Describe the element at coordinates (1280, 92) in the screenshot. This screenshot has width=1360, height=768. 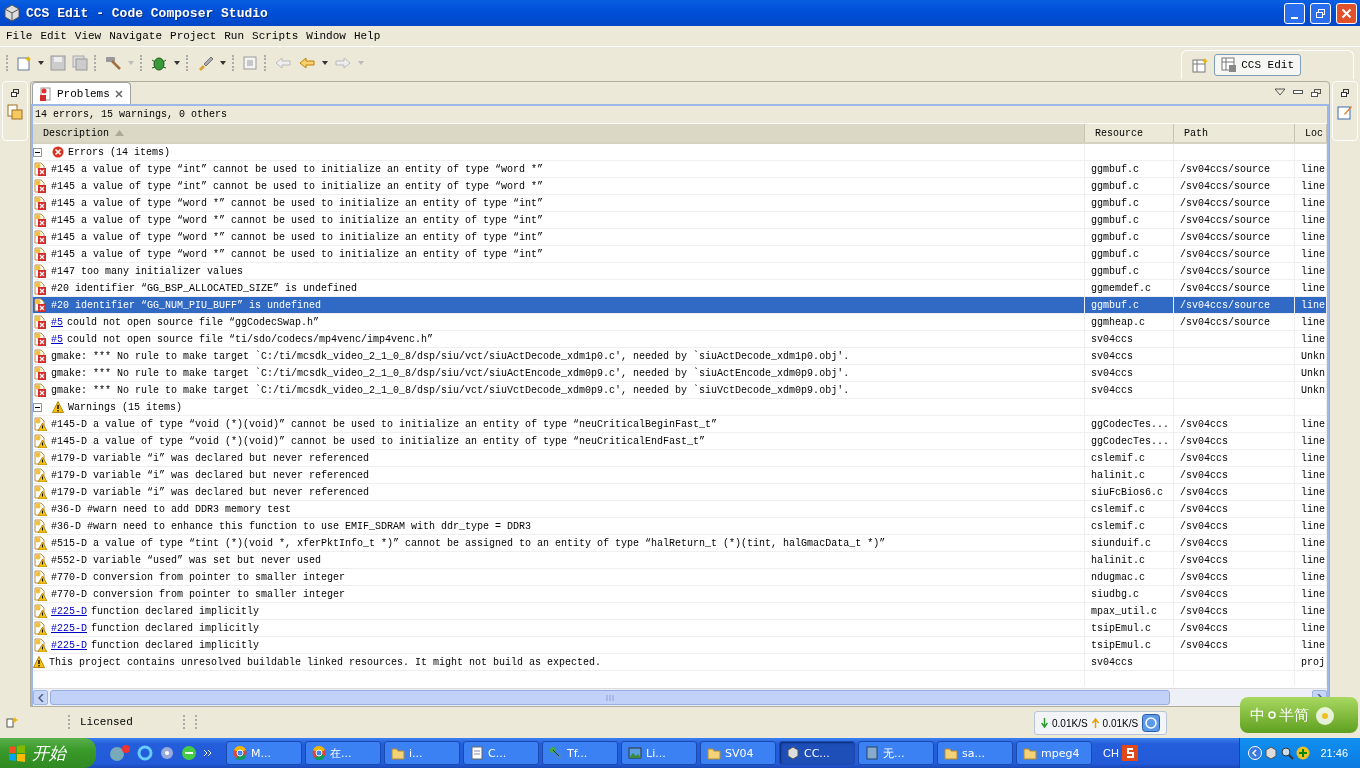
I see `view-menu-icon` at that location.